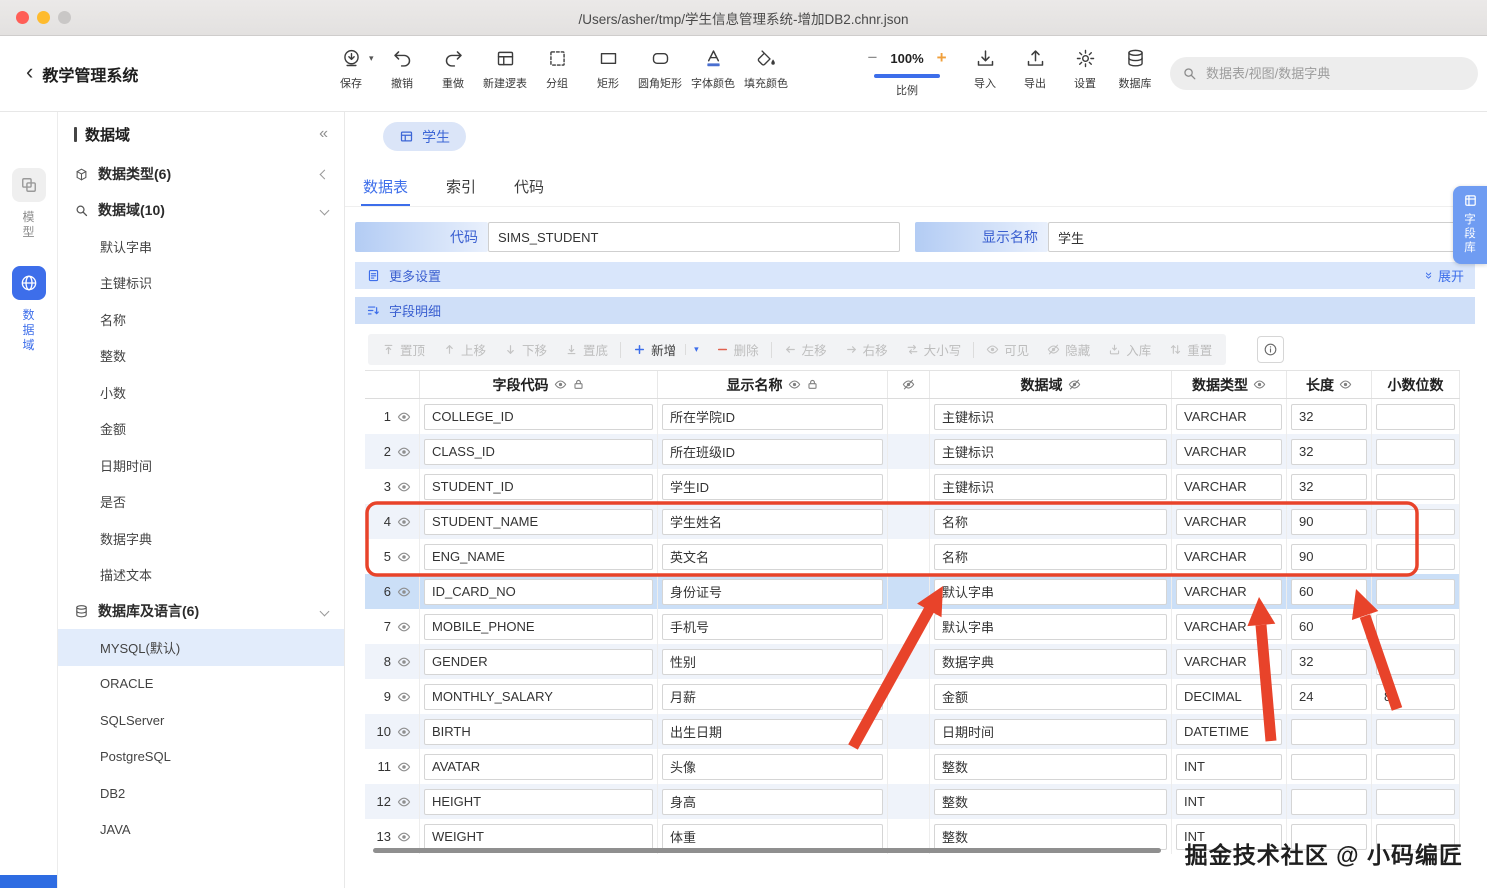  Describe the element at coordinates (424, 136) in the screenshot. I see `entity-tab-student: 学生` at that location.